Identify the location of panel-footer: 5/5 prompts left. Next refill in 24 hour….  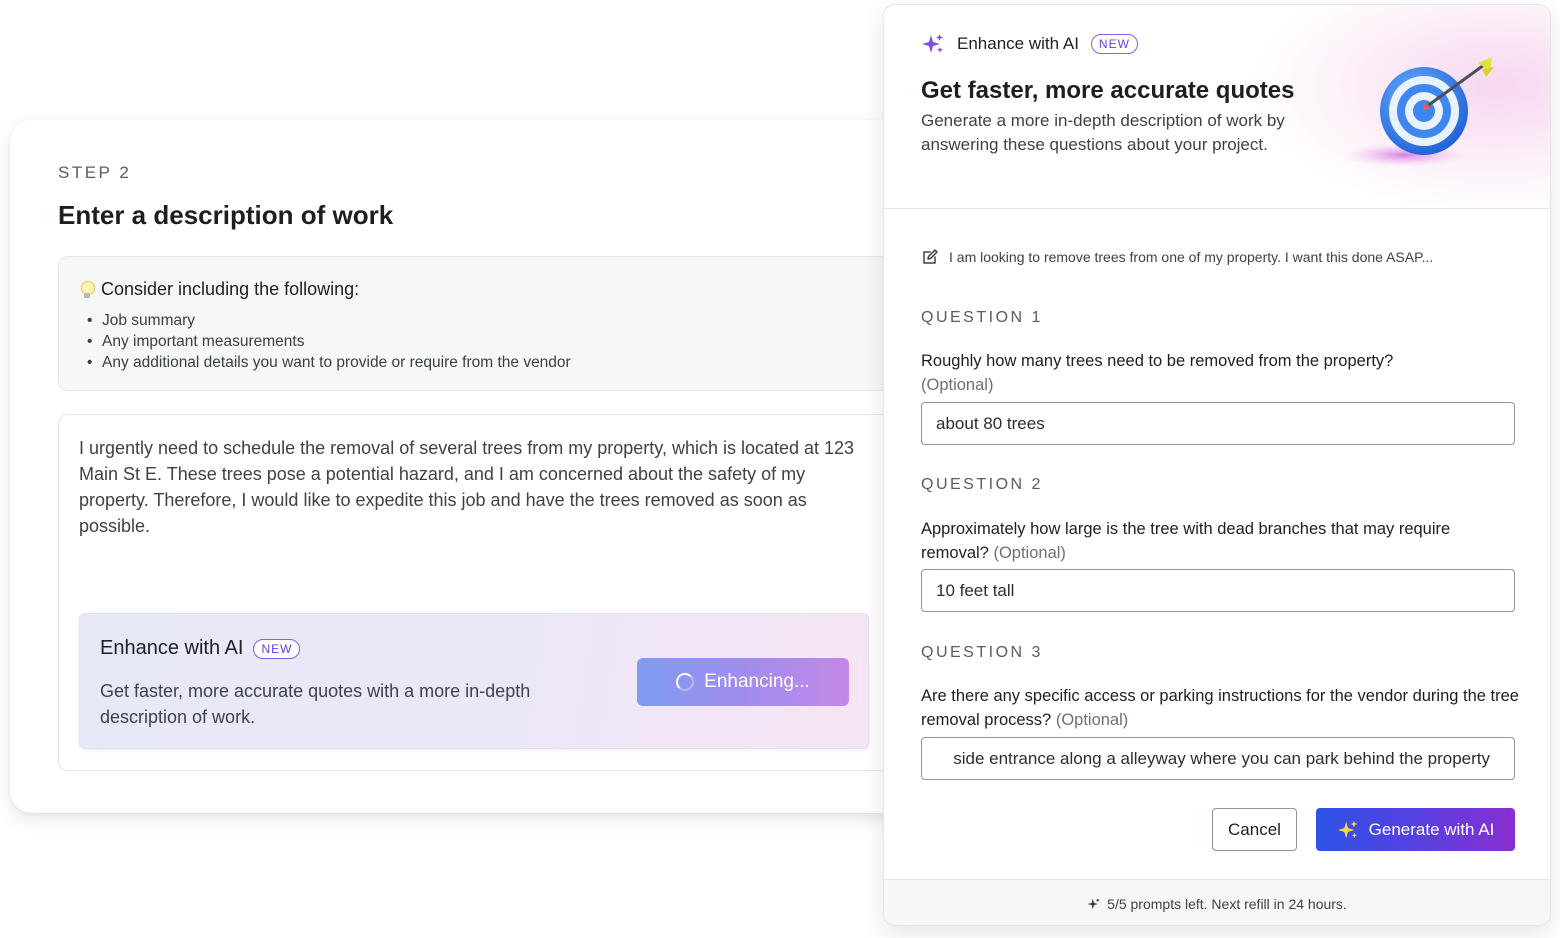
(1217, 902).